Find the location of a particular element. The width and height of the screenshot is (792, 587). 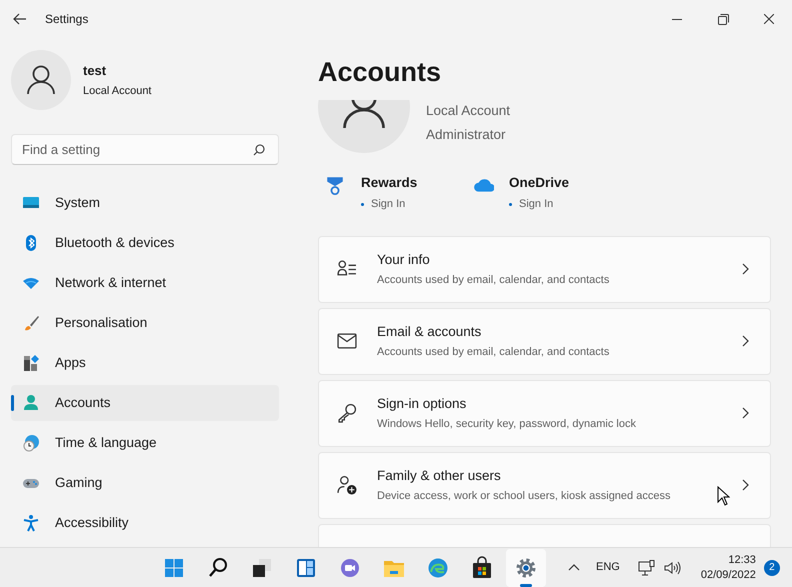

shopping-bag-icon is located at coordinates (482, 568).